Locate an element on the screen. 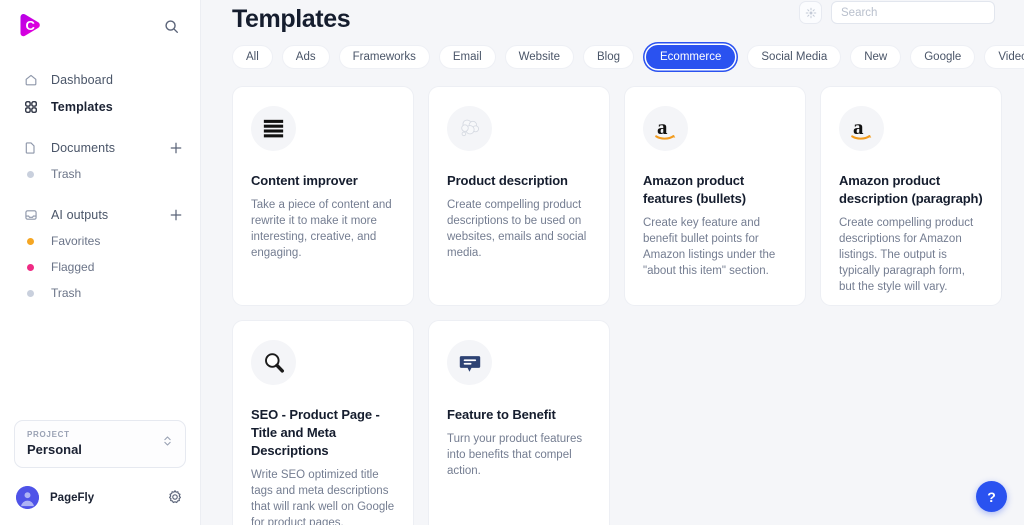 This screenshot has width=1024, height=525. sidebar-item-favorites: Favorites is located at coordinates (100, 241).